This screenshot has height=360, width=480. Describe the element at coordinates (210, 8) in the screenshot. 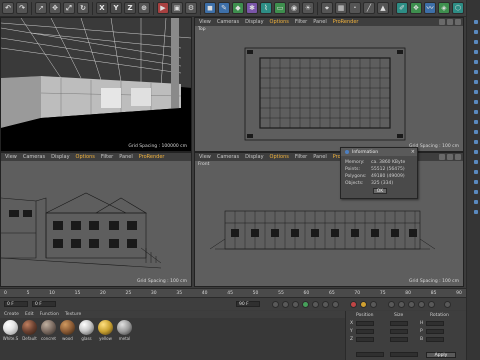

I see `cube-icon: ◼` at that location.